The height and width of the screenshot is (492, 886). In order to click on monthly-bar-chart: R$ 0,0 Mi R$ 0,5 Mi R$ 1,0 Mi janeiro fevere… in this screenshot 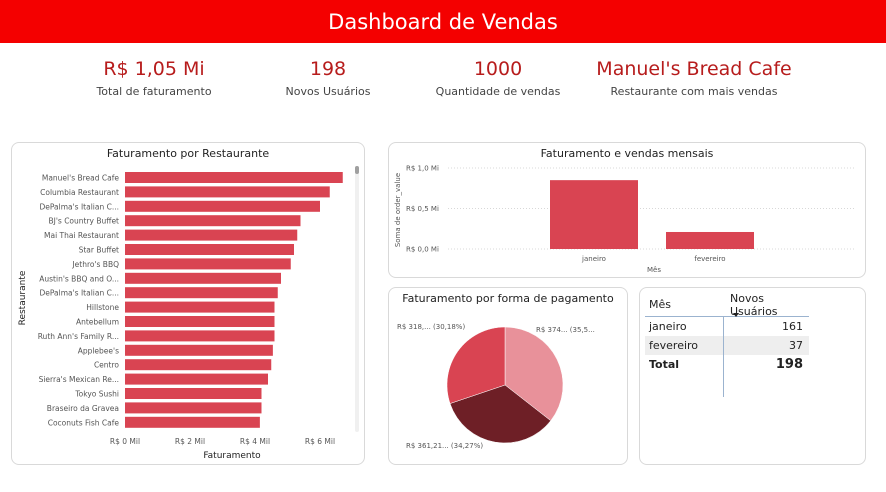, I will do `click(625, 219)`.